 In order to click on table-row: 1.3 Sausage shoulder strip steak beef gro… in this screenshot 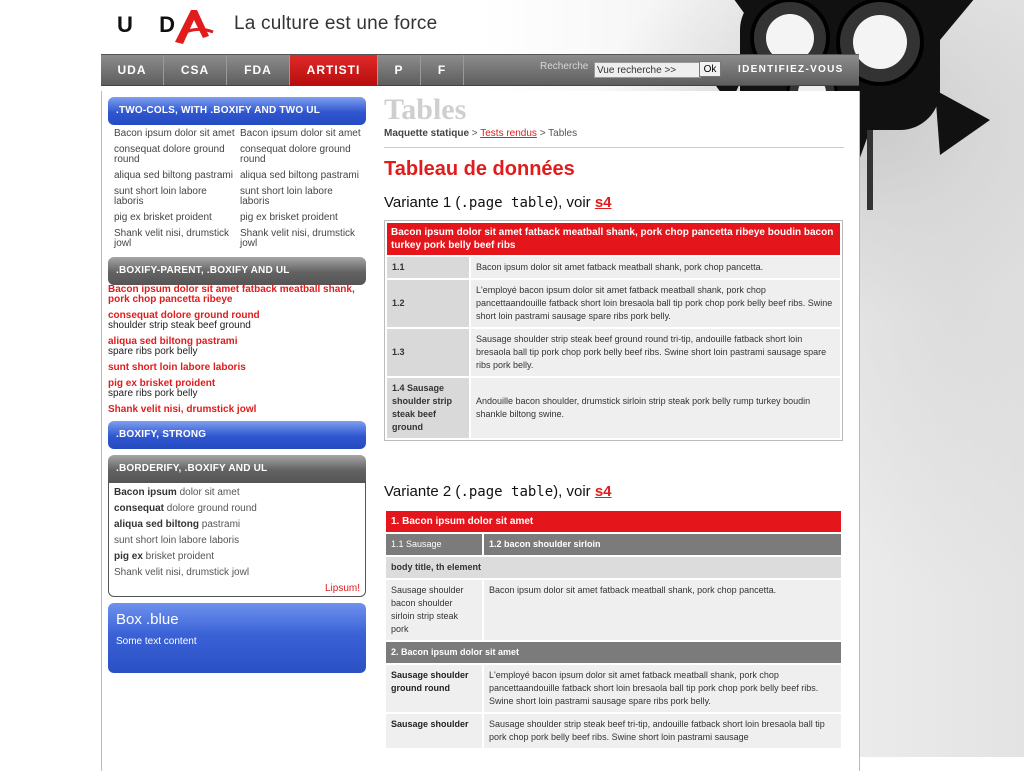, I will do `click(613, 352)`.